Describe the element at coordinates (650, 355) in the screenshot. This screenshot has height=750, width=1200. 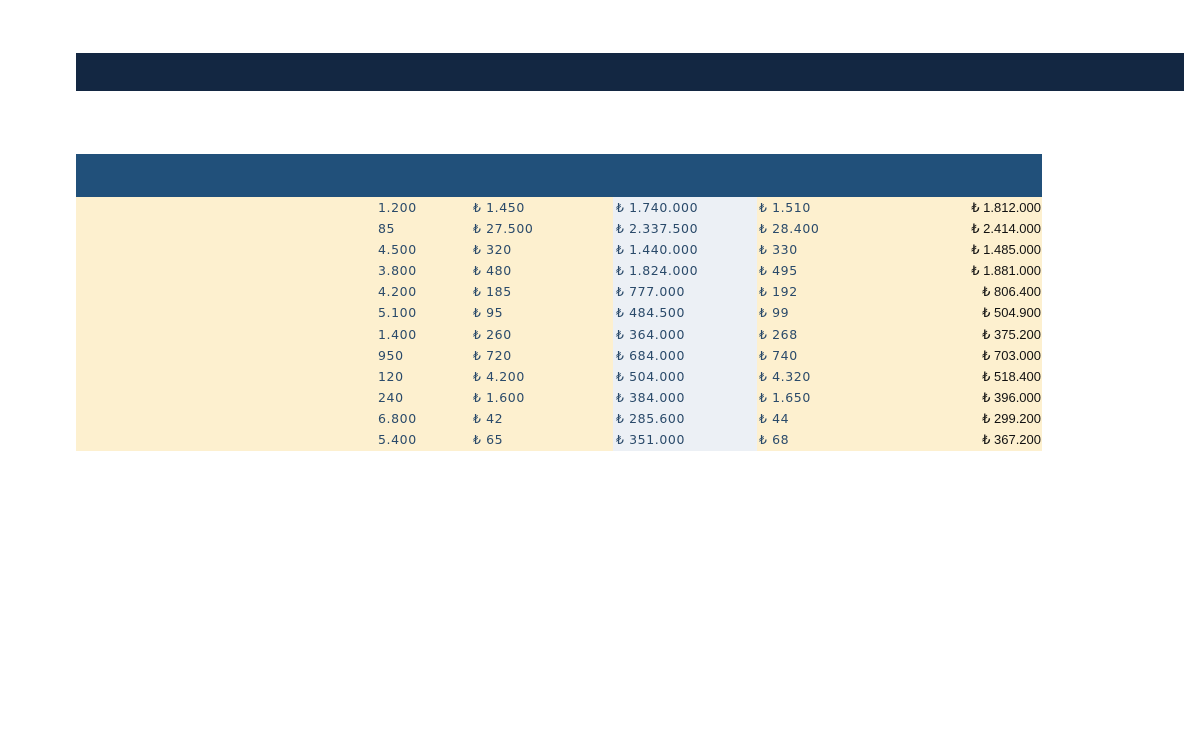
I see `total-cell: ₺ 684.000` at that location.